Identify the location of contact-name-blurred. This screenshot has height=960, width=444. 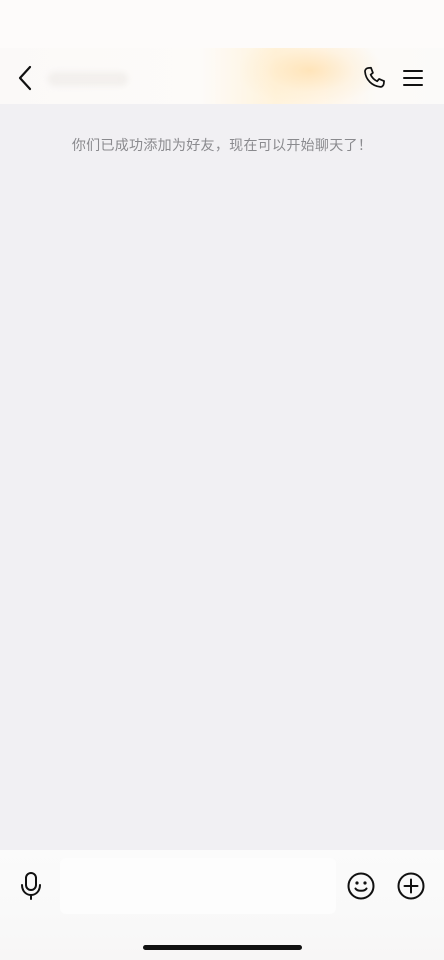
(88, 79).